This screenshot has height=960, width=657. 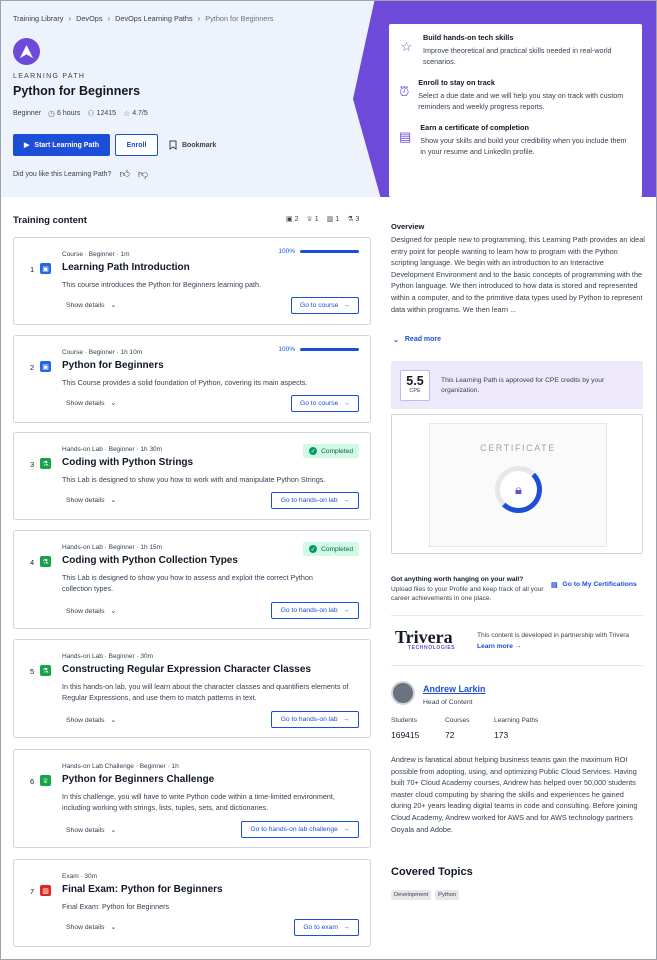 I want to click on bookmark-button: Bookmark, so click(x=192, y=145).